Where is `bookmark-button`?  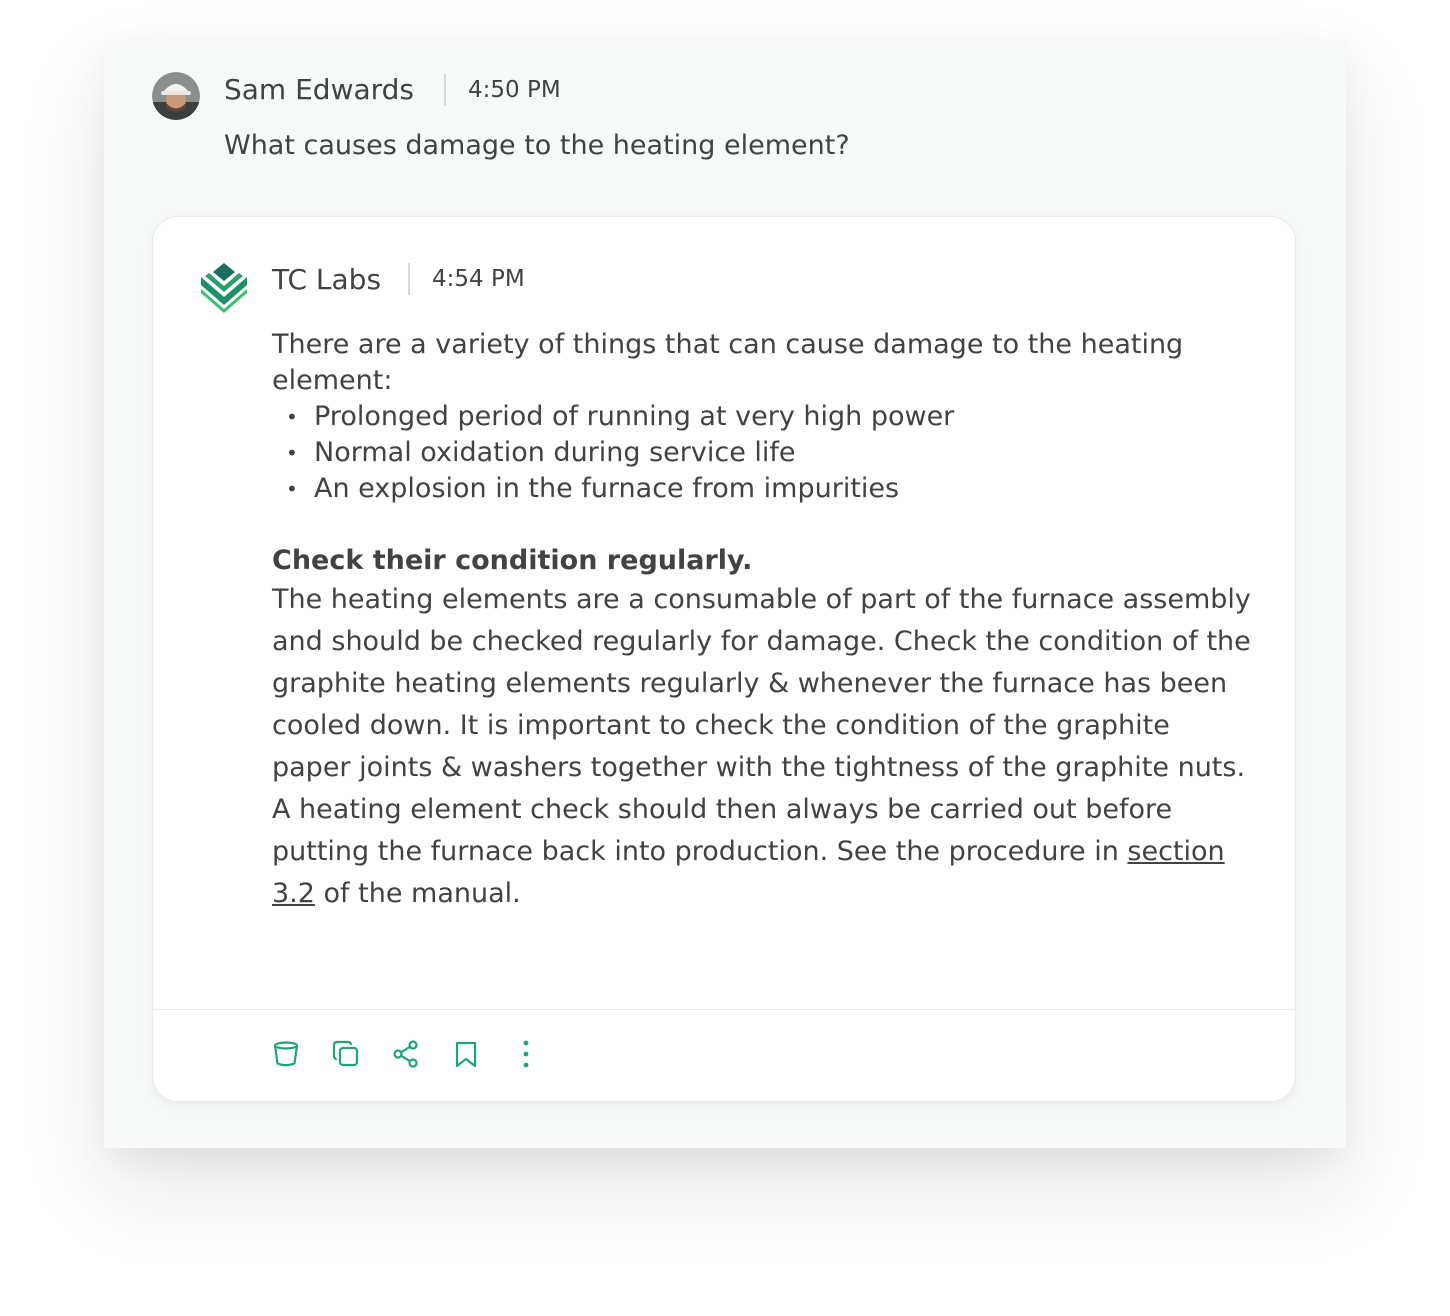
bookmark-button is located at coordinates (466, 1054).